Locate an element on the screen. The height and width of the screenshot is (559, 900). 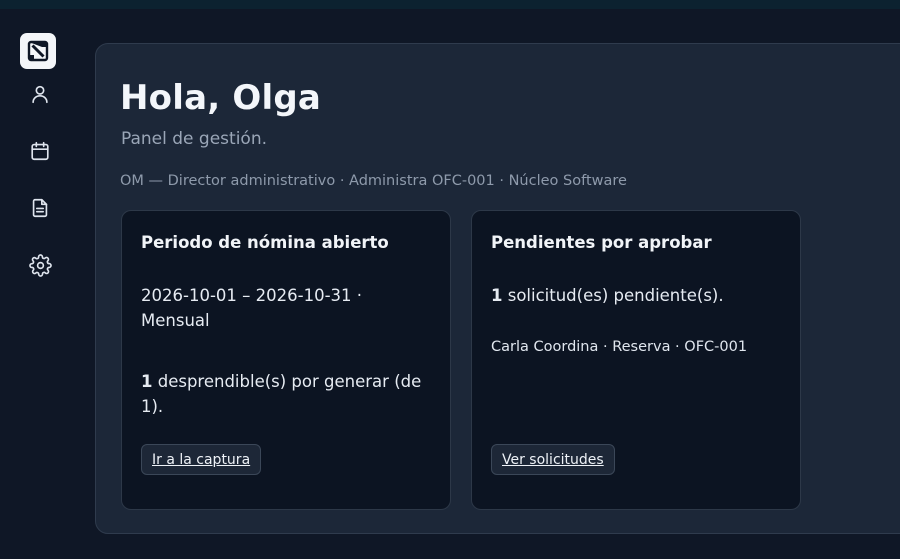
payslip-count: 1 is located at coordinates (147, 381).